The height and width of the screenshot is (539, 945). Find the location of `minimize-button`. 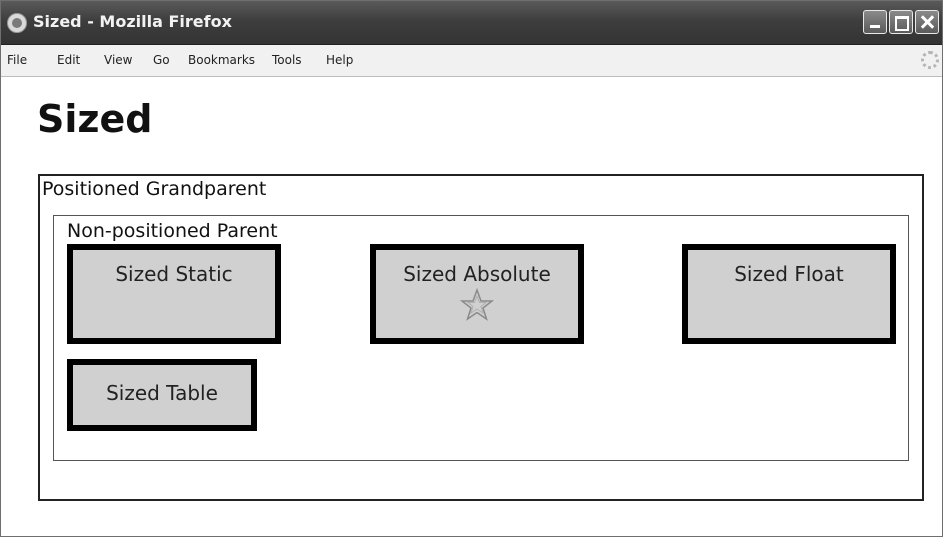

minimize-button is located at coordinates (875, 22).